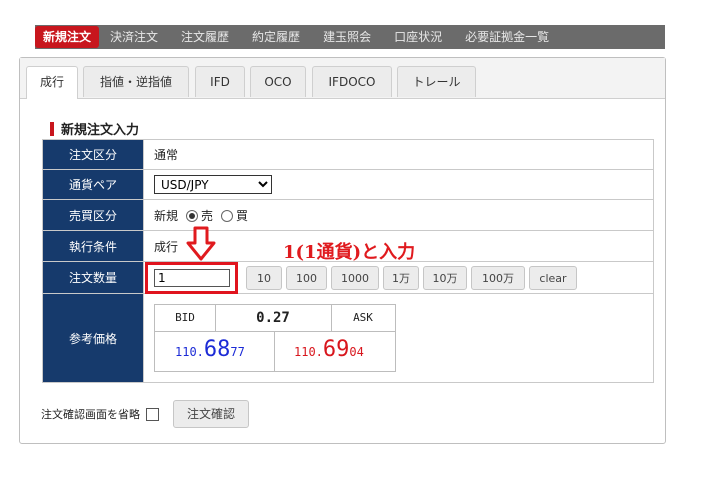 The height and width of the screenshot is (483, 702). I want to click on skip-confirm-label: 注文確認画面を省略, so click(90, 414).